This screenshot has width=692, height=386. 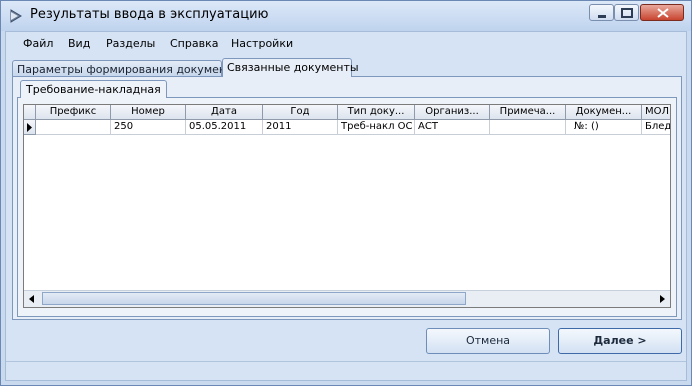 I want to click on horizontal-scrollbar, so click(x=347, y=298).